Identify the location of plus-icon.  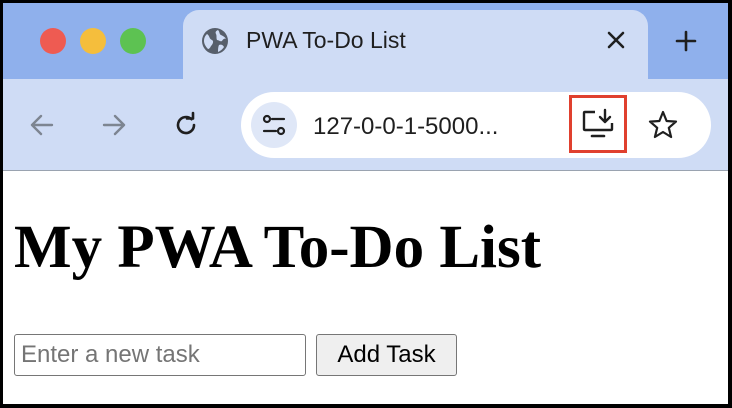
(686, 41).